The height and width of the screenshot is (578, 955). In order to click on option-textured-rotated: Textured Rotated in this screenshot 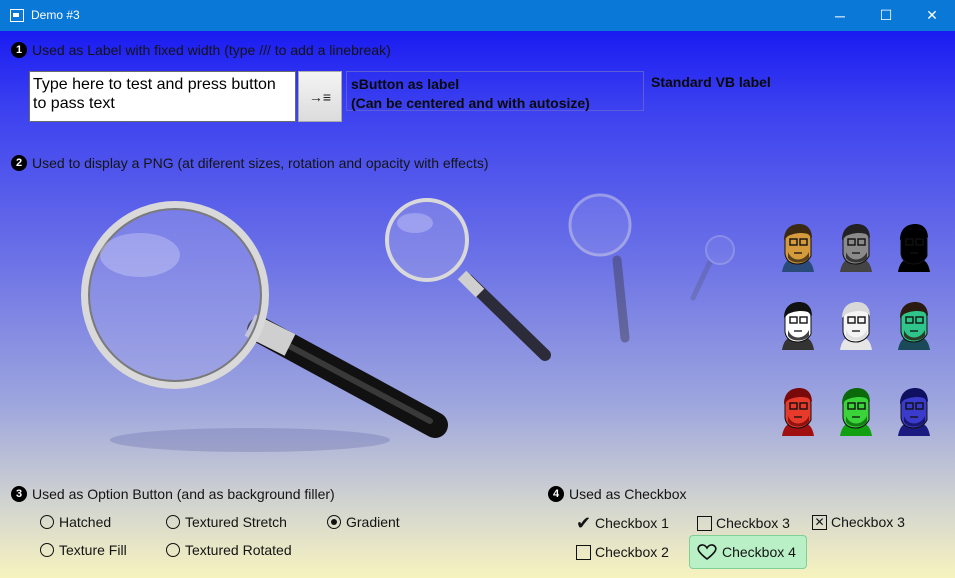, I will do `click(229, 550)`.